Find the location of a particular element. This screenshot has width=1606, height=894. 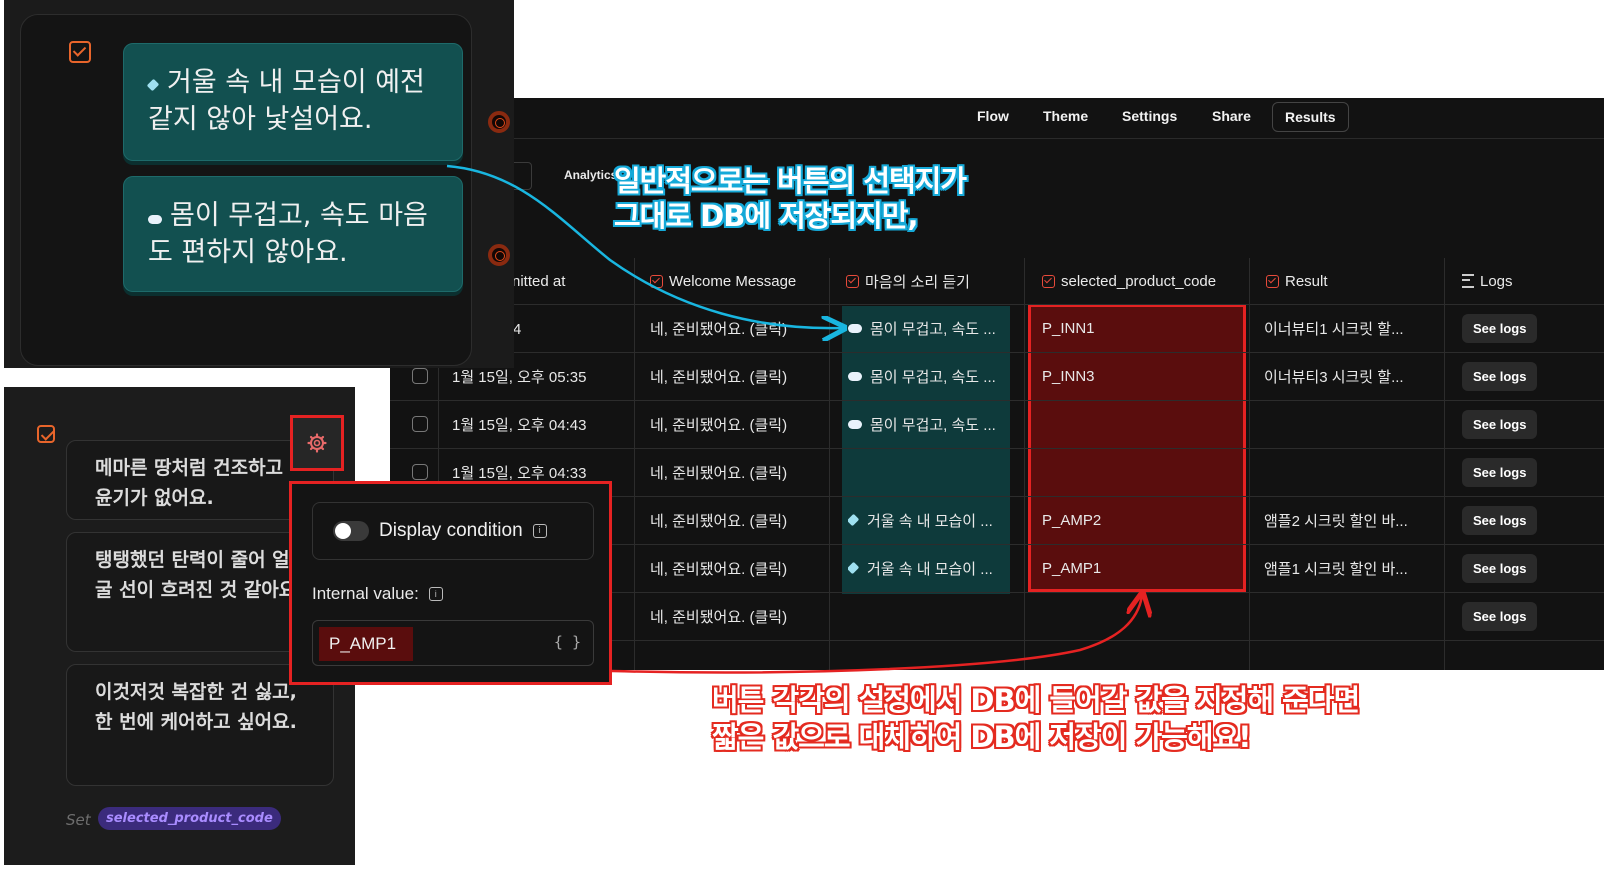

annotation-cyan: 일반적으로는 버튼의 선택지가 그대로 DB에 저장되지만, is located at coordinates (790, 199).